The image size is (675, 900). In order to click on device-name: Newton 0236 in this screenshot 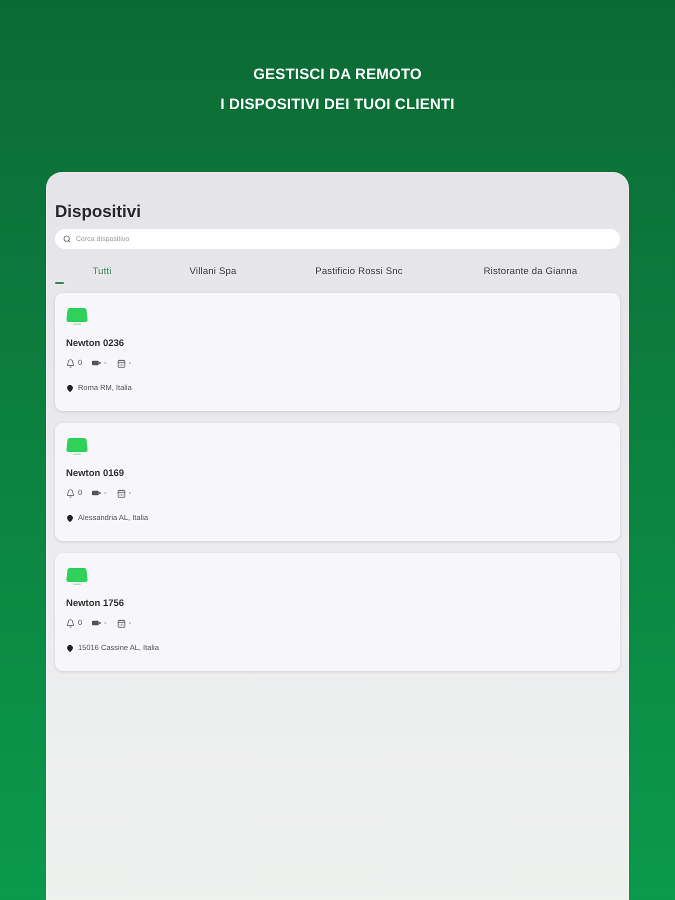, I will do `click(95, 344)`.